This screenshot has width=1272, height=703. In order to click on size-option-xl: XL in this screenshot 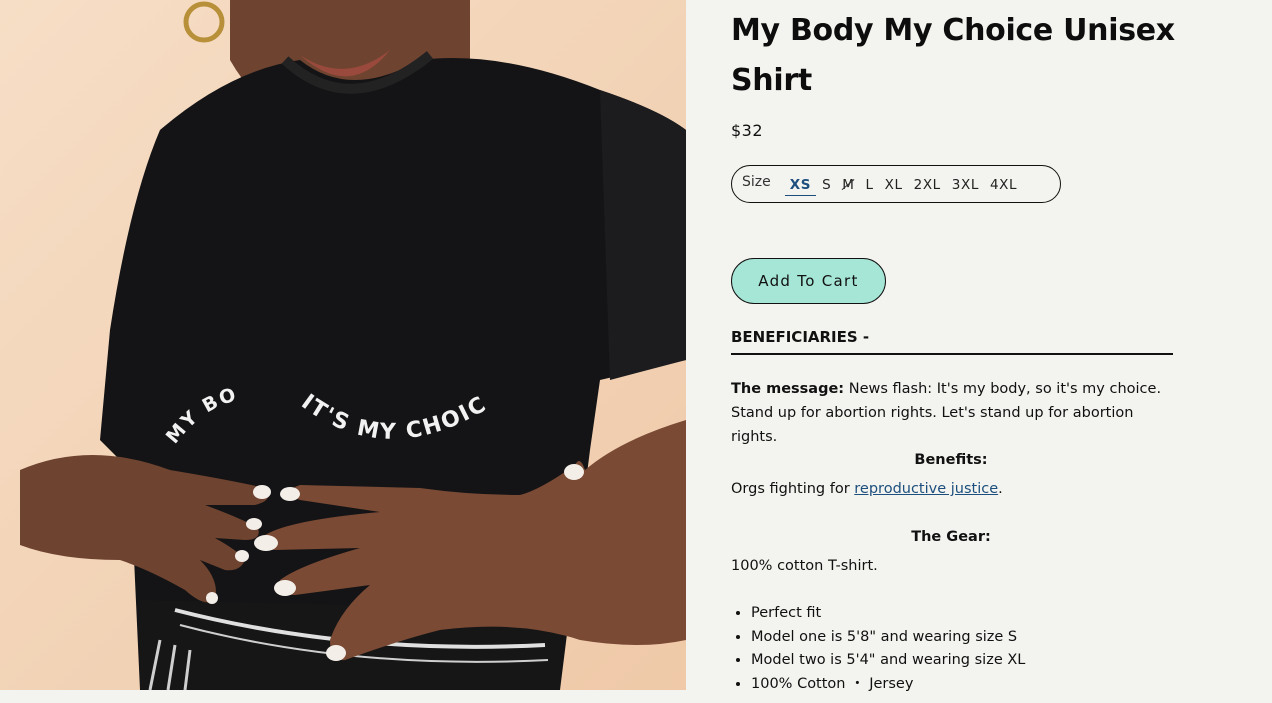, I will do `click(894, 184)`.